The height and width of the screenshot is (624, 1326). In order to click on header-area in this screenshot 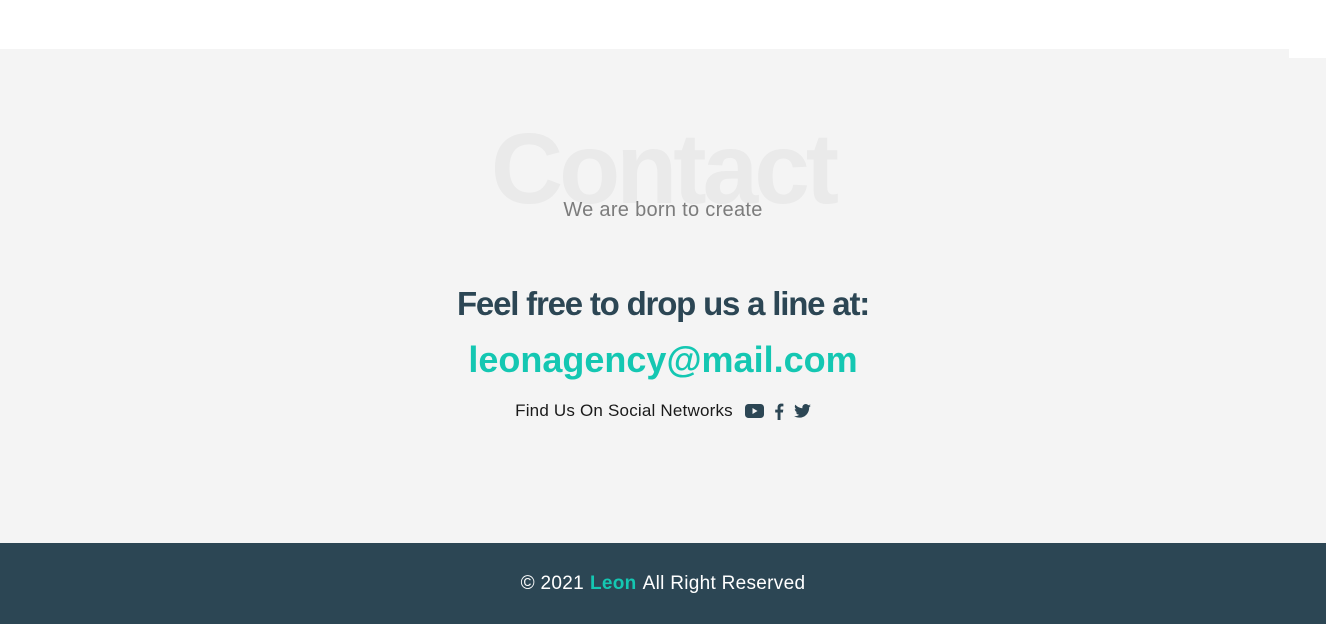, I will do `click(663, 24)`.